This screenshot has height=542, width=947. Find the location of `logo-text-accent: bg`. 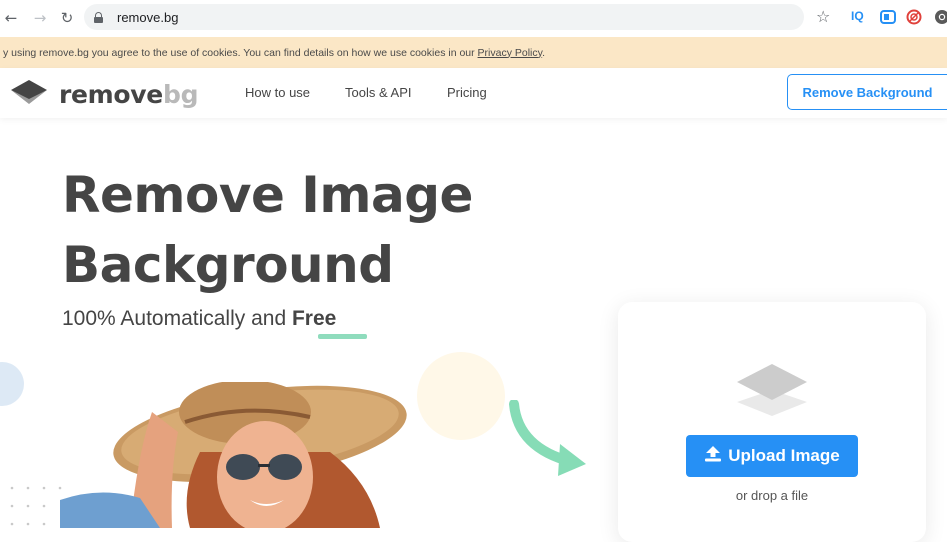

logo-text-accent: bg is located at coordinates (180, 94).